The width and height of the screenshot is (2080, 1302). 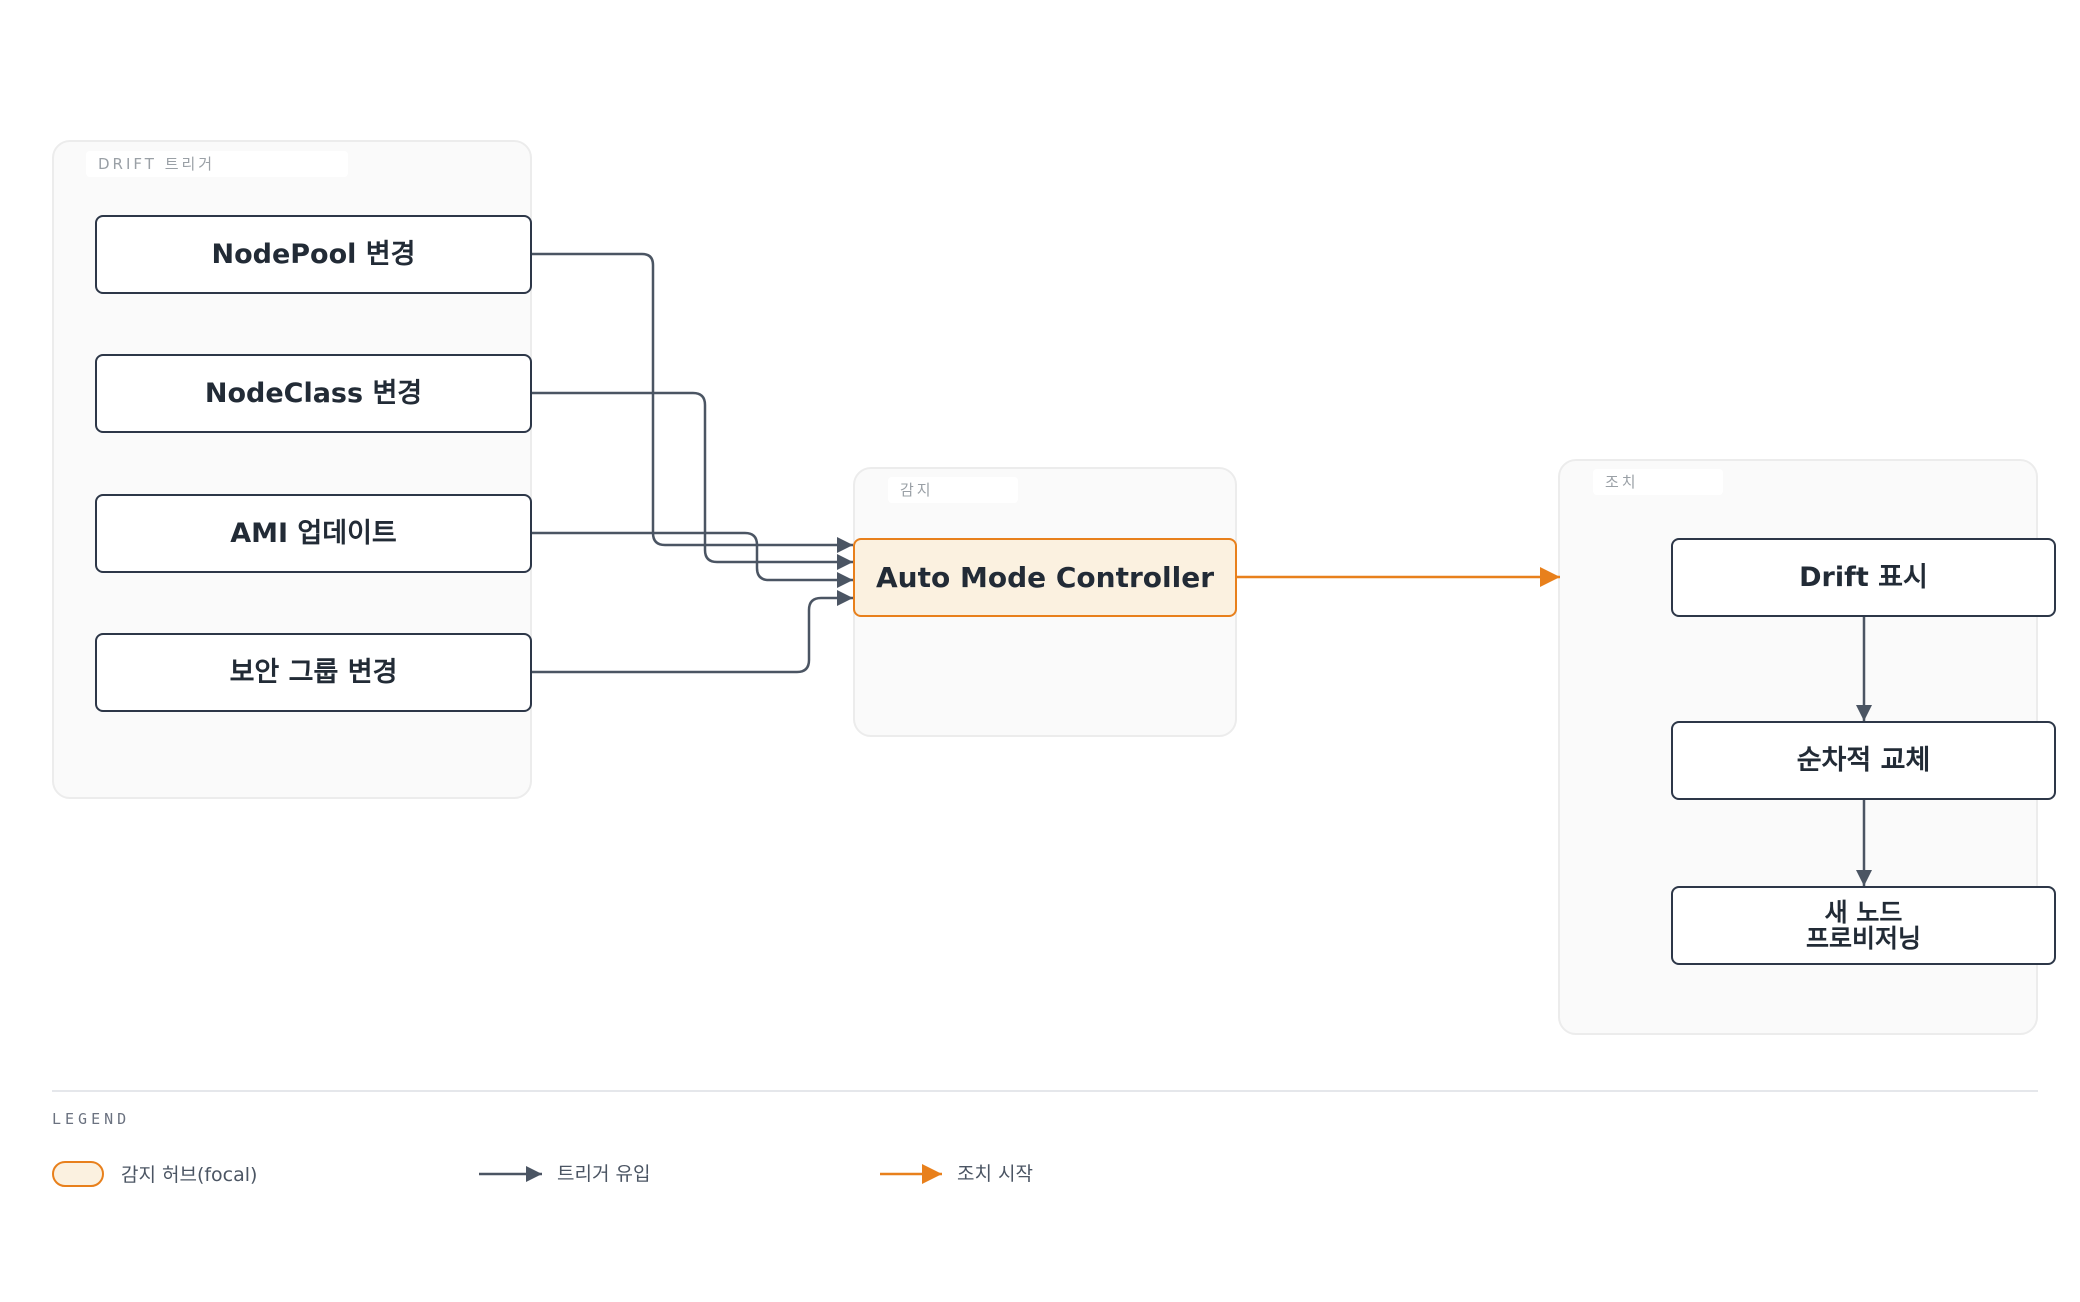 What do you see at coordinates (313, 672) in the screenshot?
I see `node-security-group-change: 보안 그룹 변경` at bounding box center [313, 672].